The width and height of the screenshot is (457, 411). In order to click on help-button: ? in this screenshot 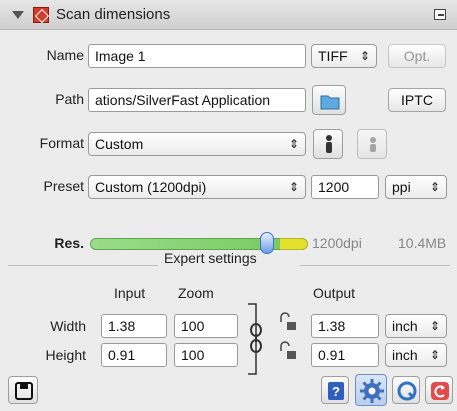, I will do `click(335, 390)`.